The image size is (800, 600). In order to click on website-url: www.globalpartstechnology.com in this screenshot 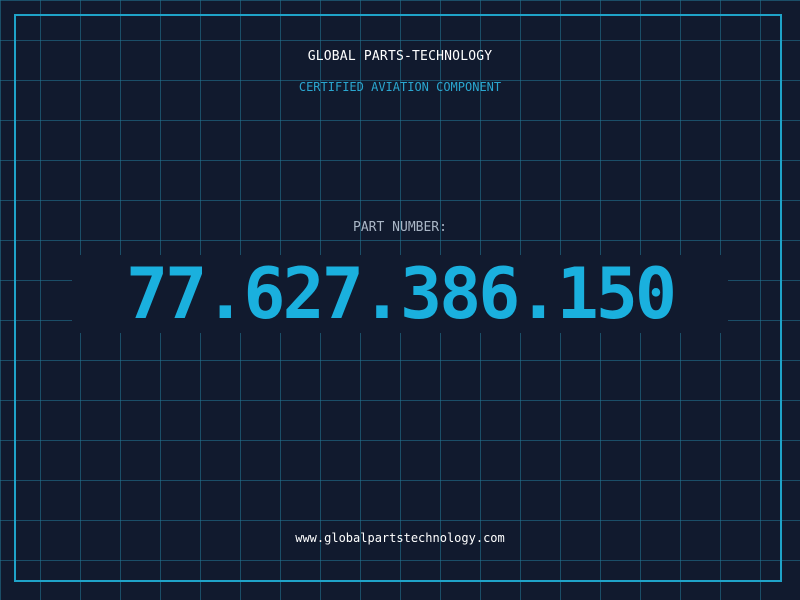, I will do `click(400, 538)`.